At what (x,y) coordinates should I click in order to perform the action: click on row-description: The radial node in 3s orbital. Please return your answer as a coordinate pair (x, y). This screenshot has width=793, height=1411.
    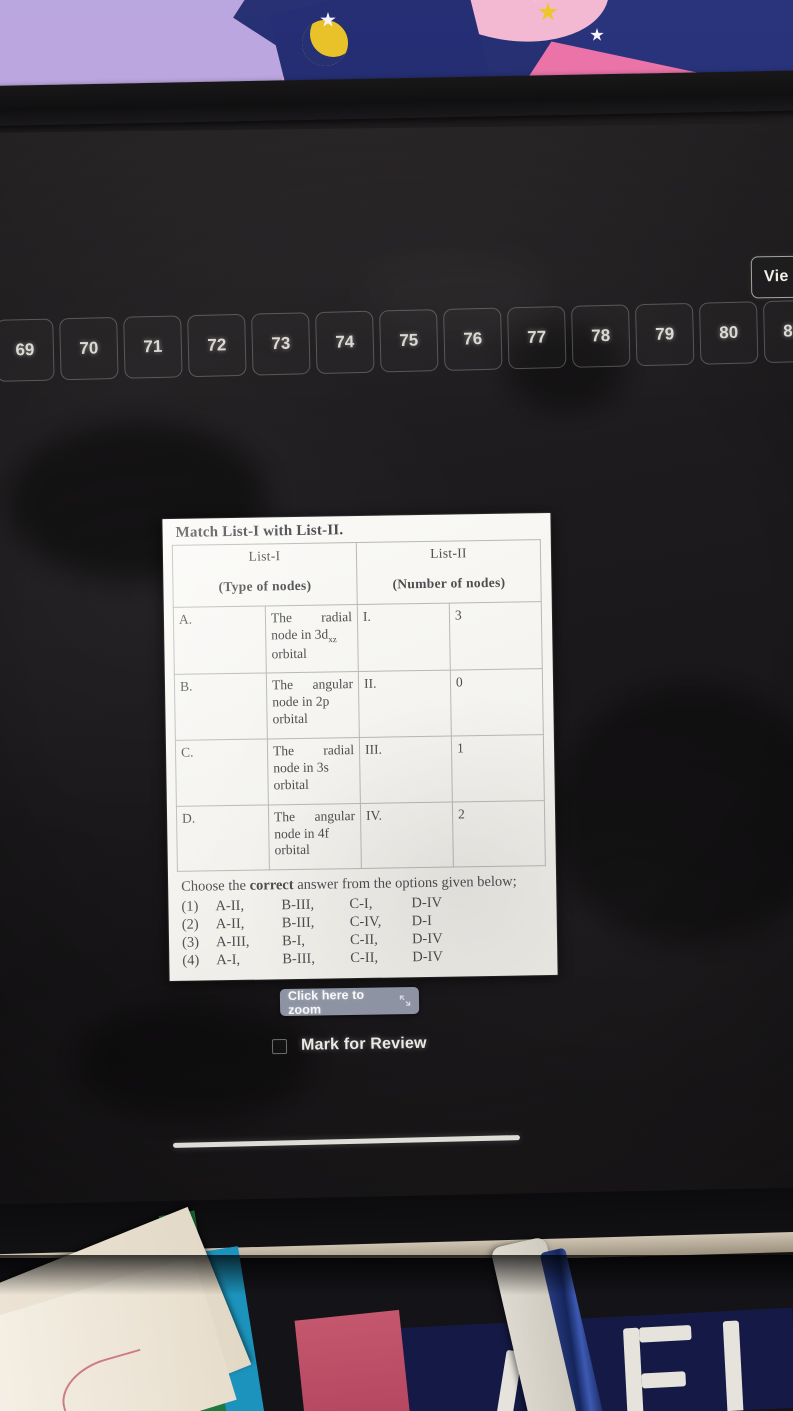
    Looking at the image, I should click on (314, 771).